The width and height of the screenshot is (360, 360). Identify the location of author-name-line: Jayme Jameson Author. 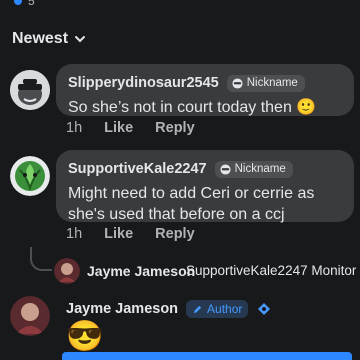
(169, 309).